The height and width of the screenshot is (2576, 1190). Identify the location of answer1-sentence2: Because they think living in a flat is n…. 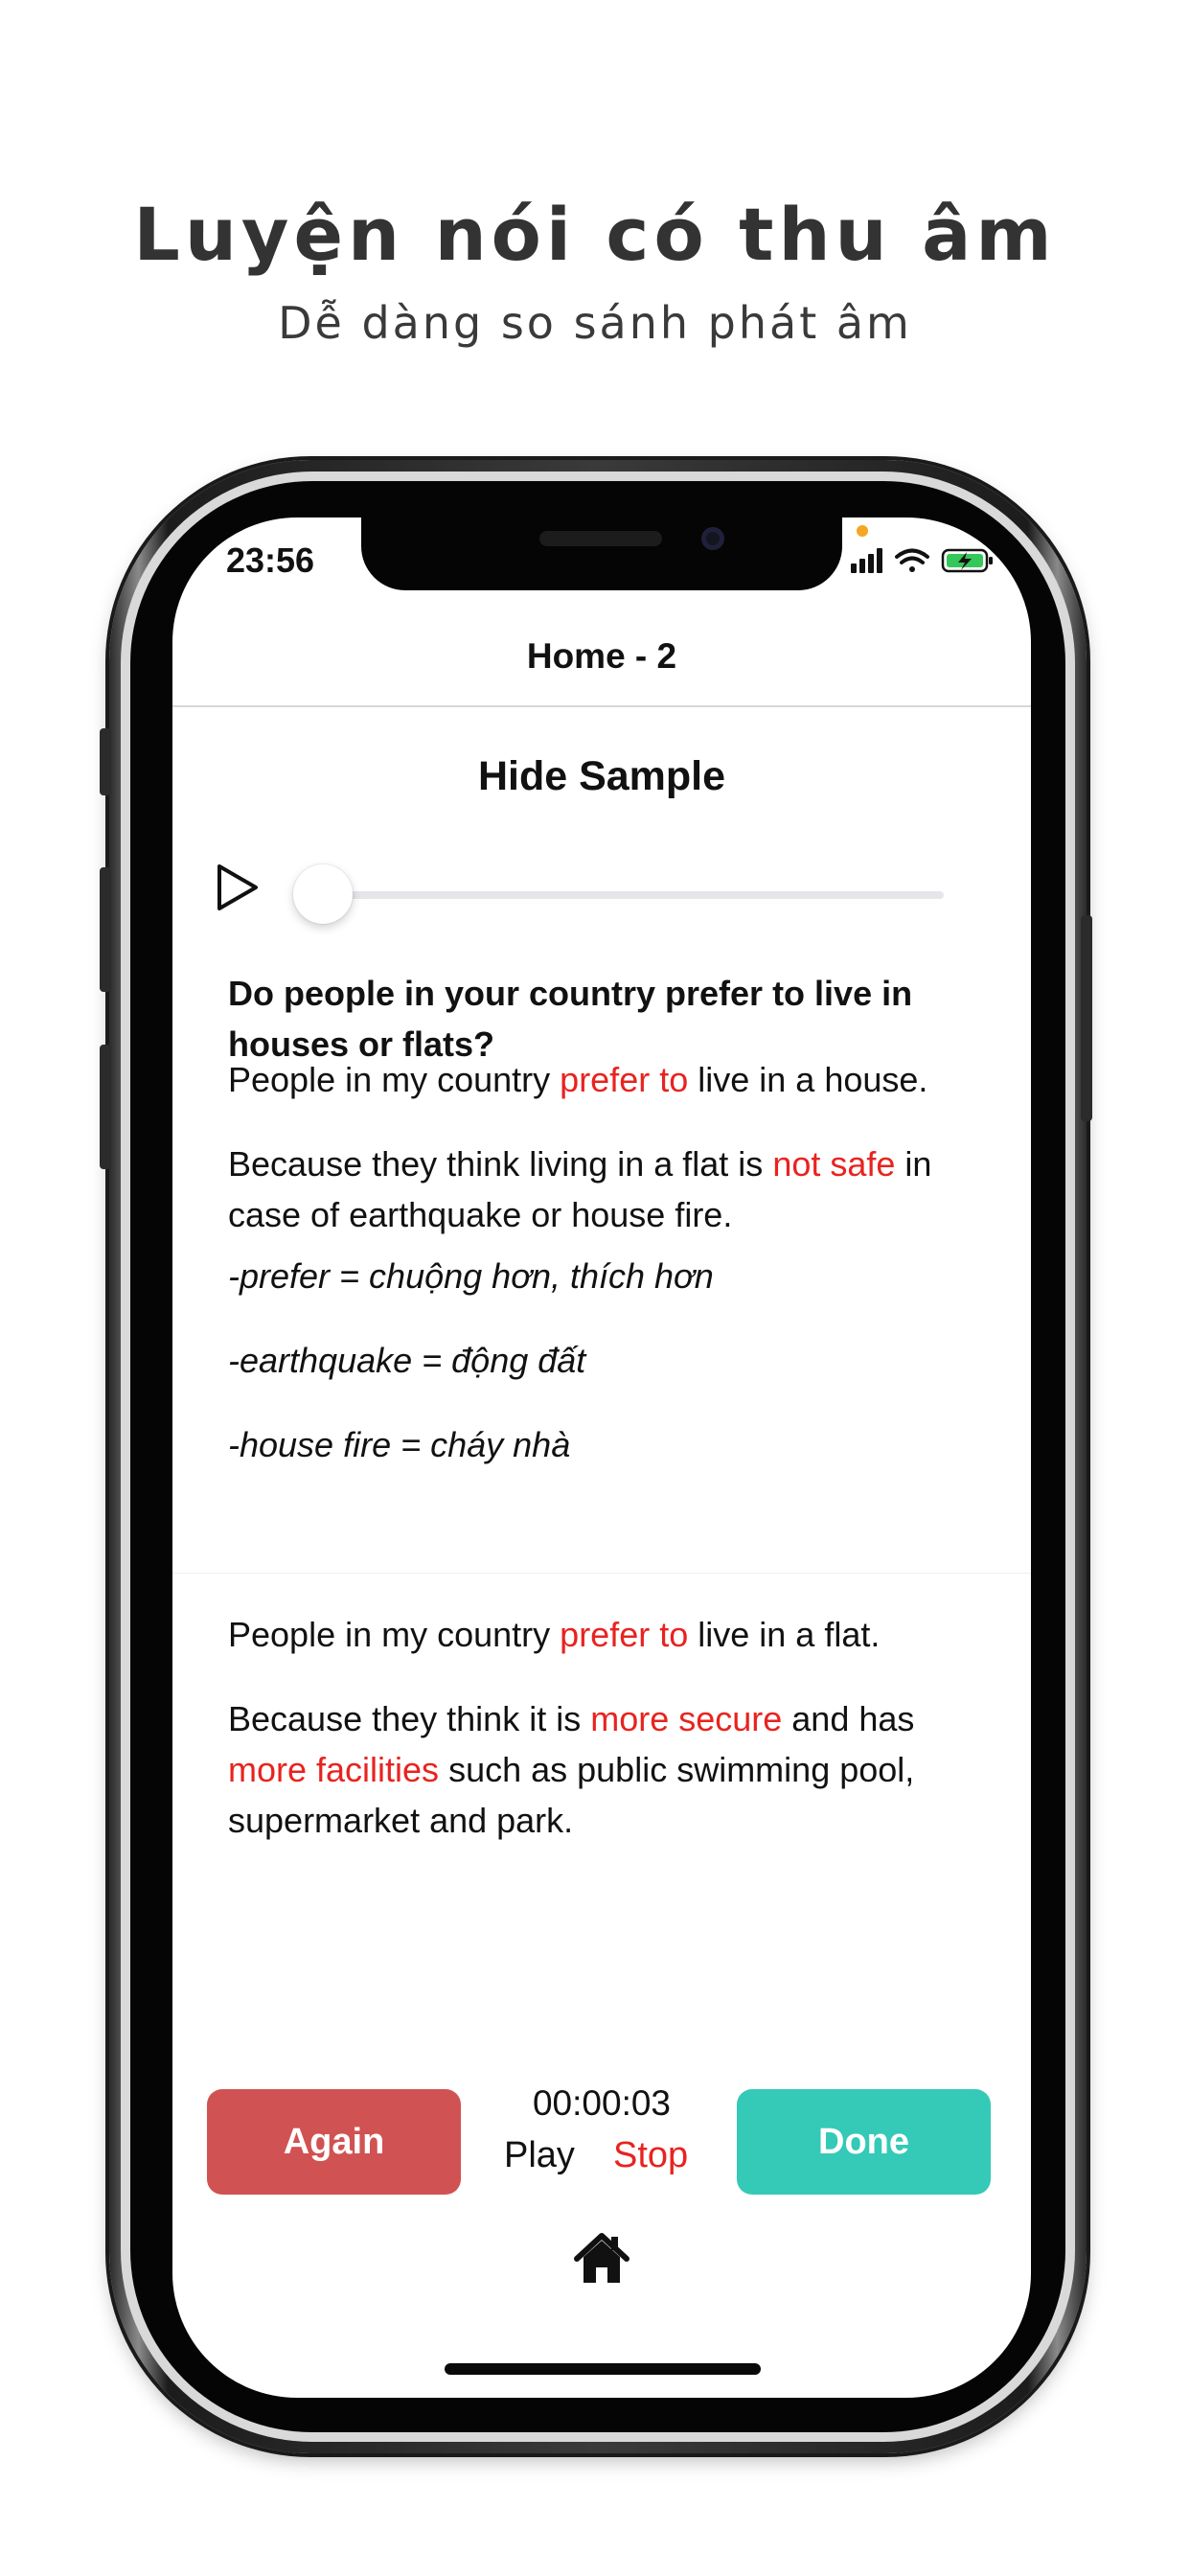
(580, 1189).